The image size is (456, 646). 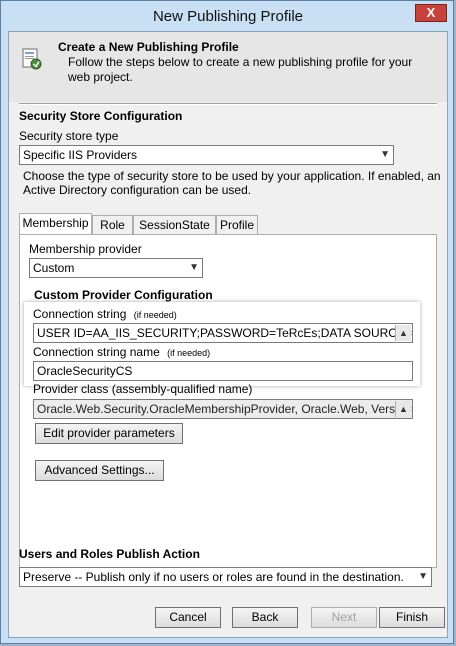 What do you see at coordinates (148, 47) in the screenshot?
I see `wizard-title: Create a New Publishing Profile` at bounding box center [148, 47].